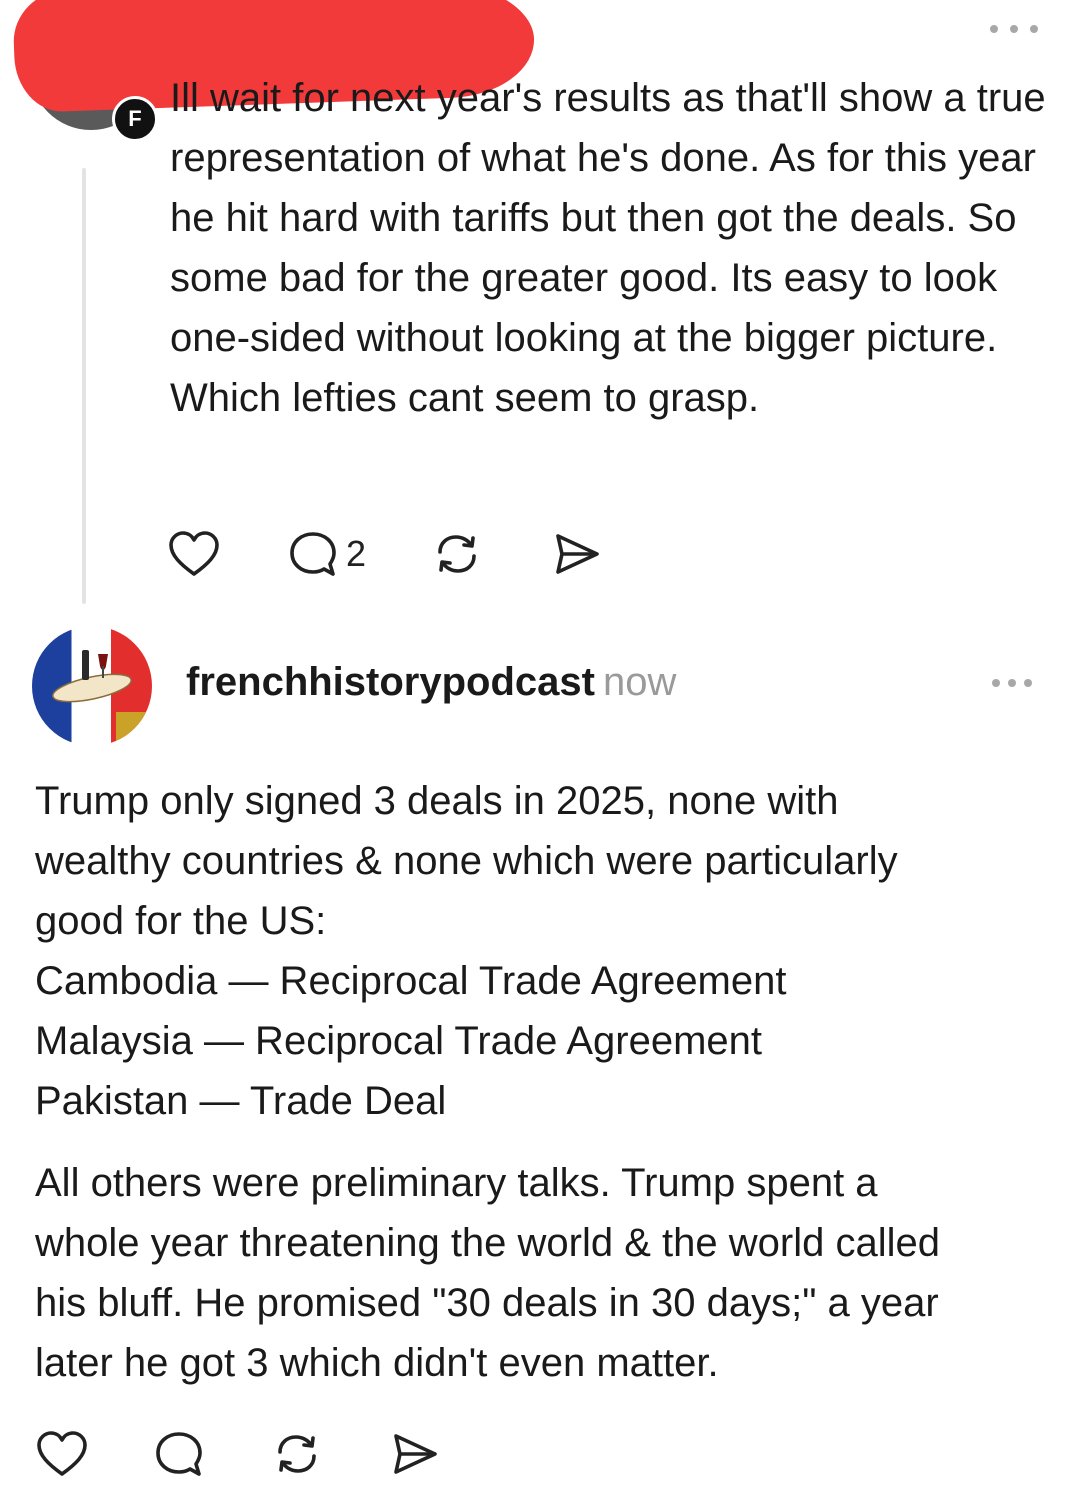  I want to click on follow-badge-letter: F, so click(135, 118).